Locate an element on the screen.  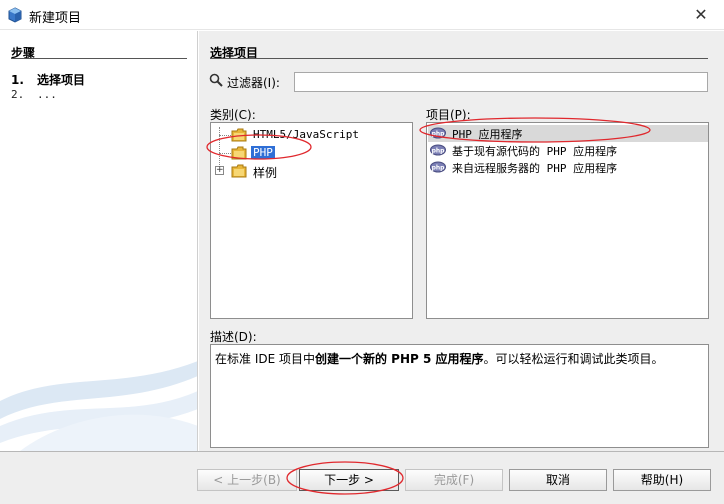
category-label: HTML5/JavaScript is located at coordinates (306, 134).